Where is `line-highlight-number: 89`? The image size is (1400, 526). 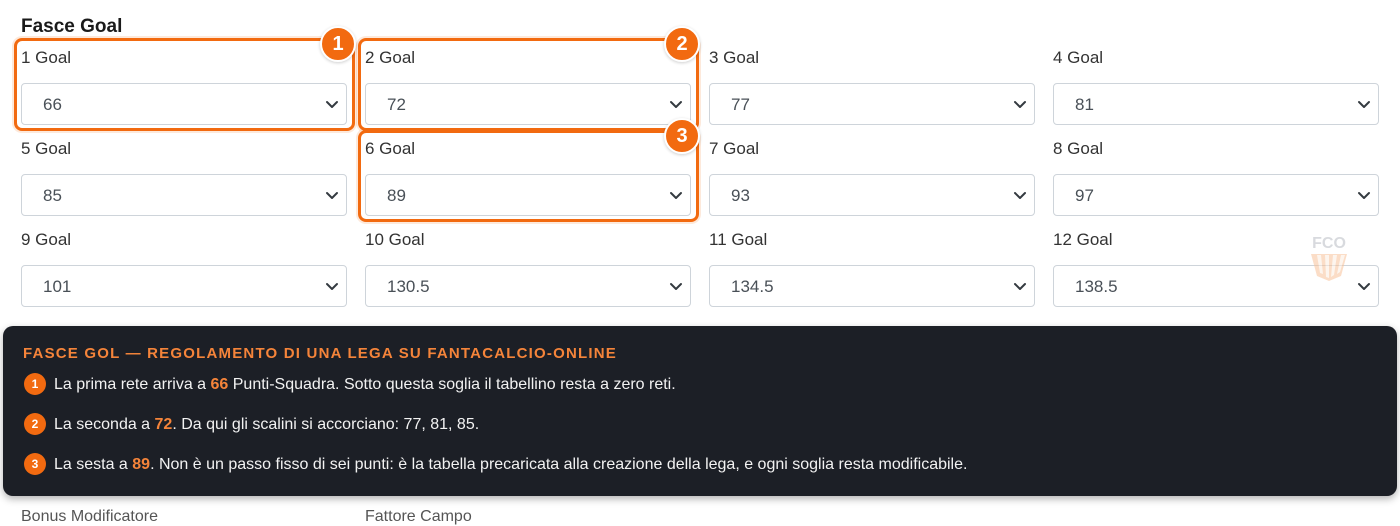
line-highlight-number: 89 is located at coordinates (141, 465).